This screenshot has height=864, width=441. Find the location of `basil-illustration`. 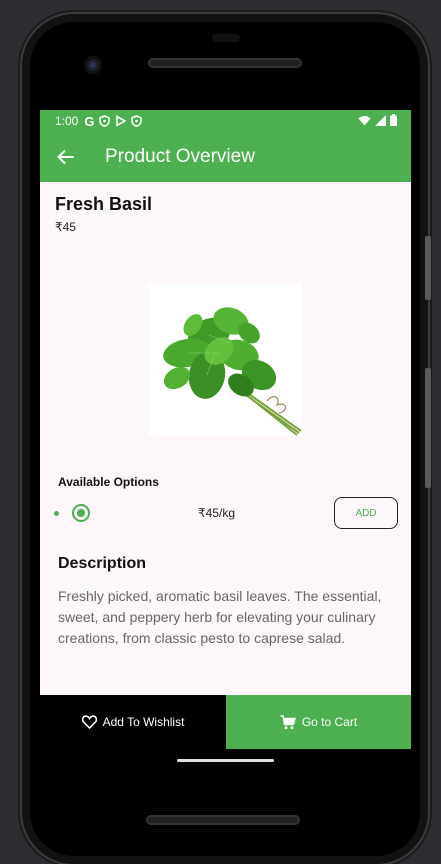

basil-illustration is located at coordinates (232, 371).